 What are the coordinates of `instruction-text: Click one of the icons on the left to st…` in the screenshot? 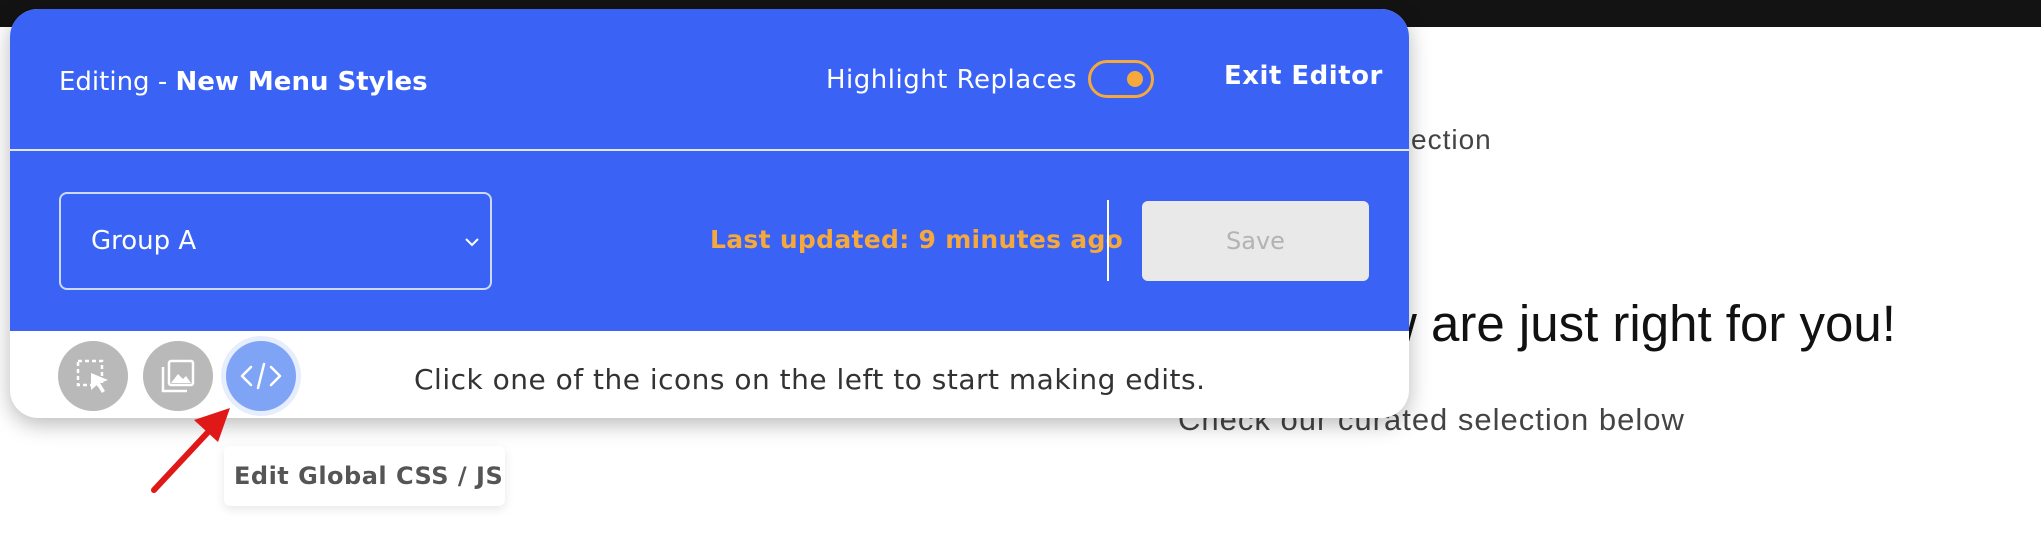 It's located at (810, 379).